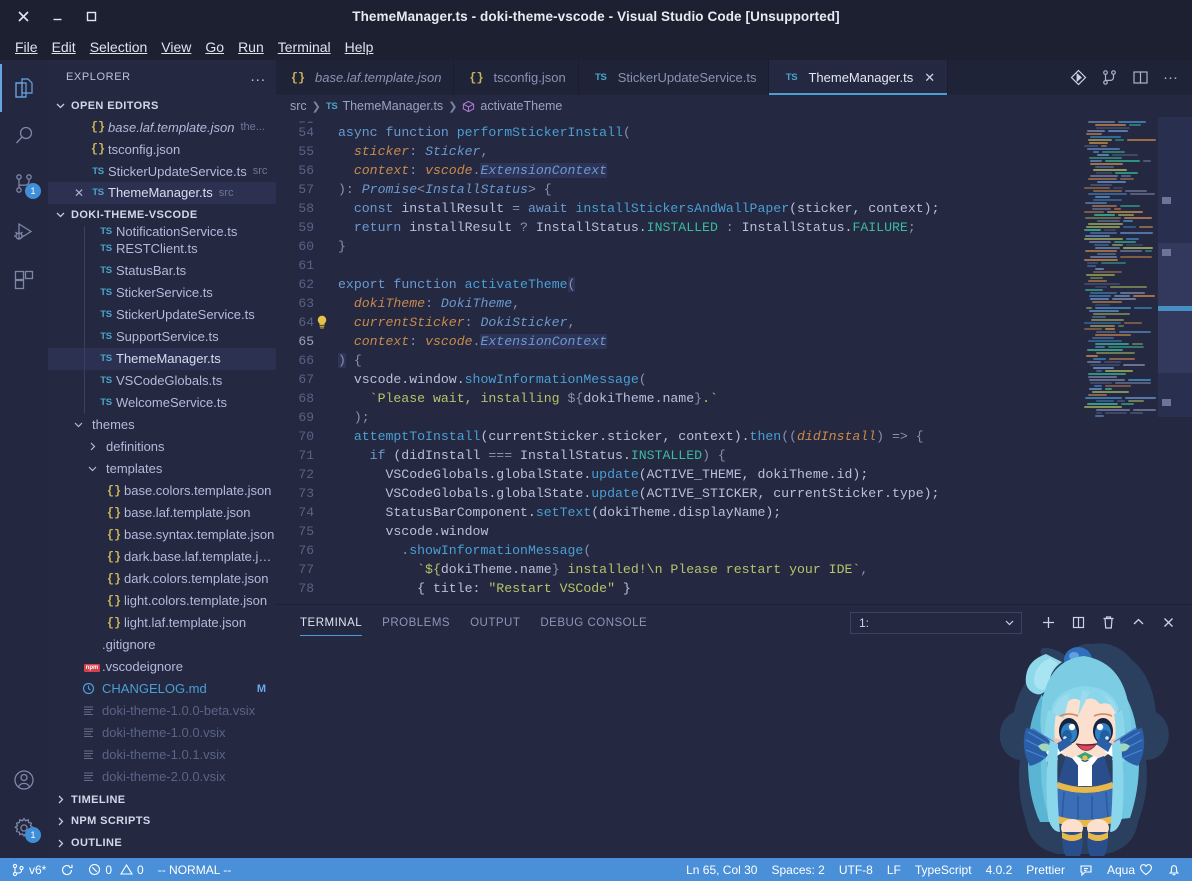 This screenshot has width=1192, height=881. I want to click on panel-tab-output: OUTPUT, so click(495, 622).